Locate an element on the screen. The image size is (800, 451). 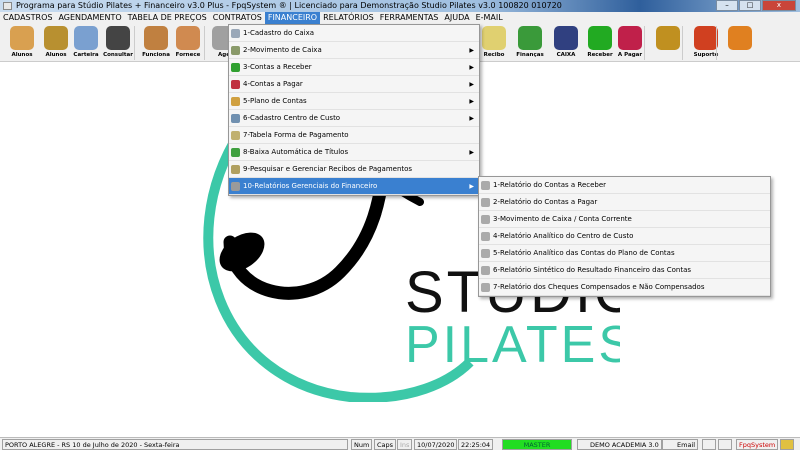
menu-financeiro: FINANCEIRO is located at coordinates (292, 18).